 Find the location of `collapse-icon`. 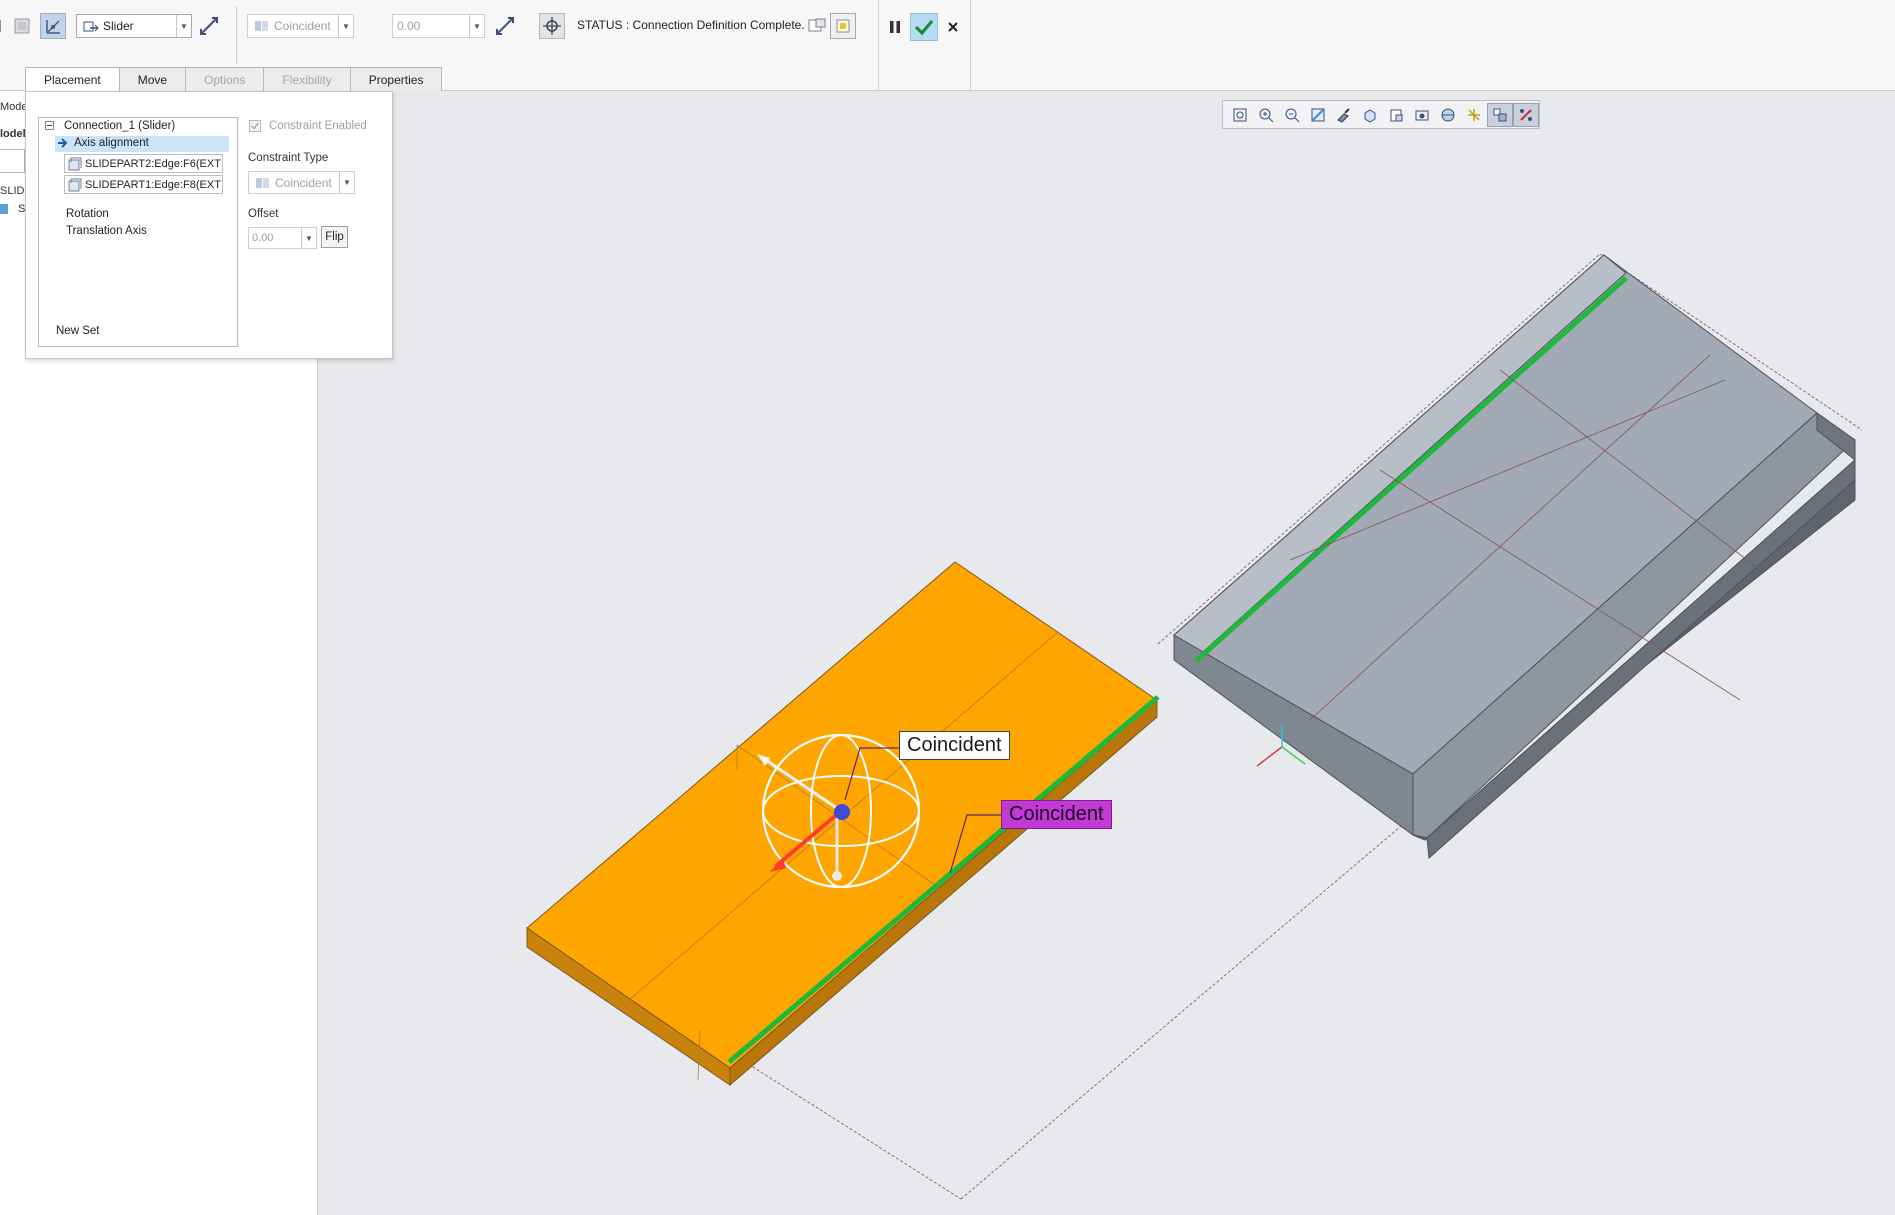

collapse-icon is located at coordinates (50, 127).